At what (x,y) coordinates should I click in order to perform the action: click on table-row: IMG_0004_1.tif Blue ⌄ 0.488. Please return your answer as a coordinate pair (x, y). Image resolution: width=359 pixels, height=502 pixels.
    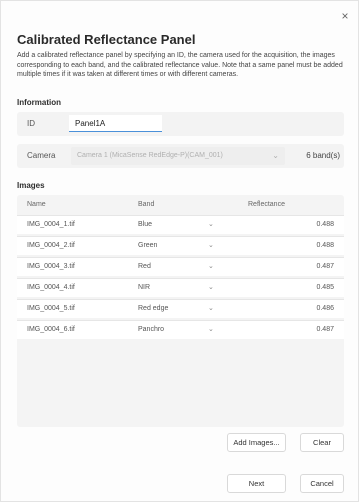
    Looking at the image, I should click on (180, 224).